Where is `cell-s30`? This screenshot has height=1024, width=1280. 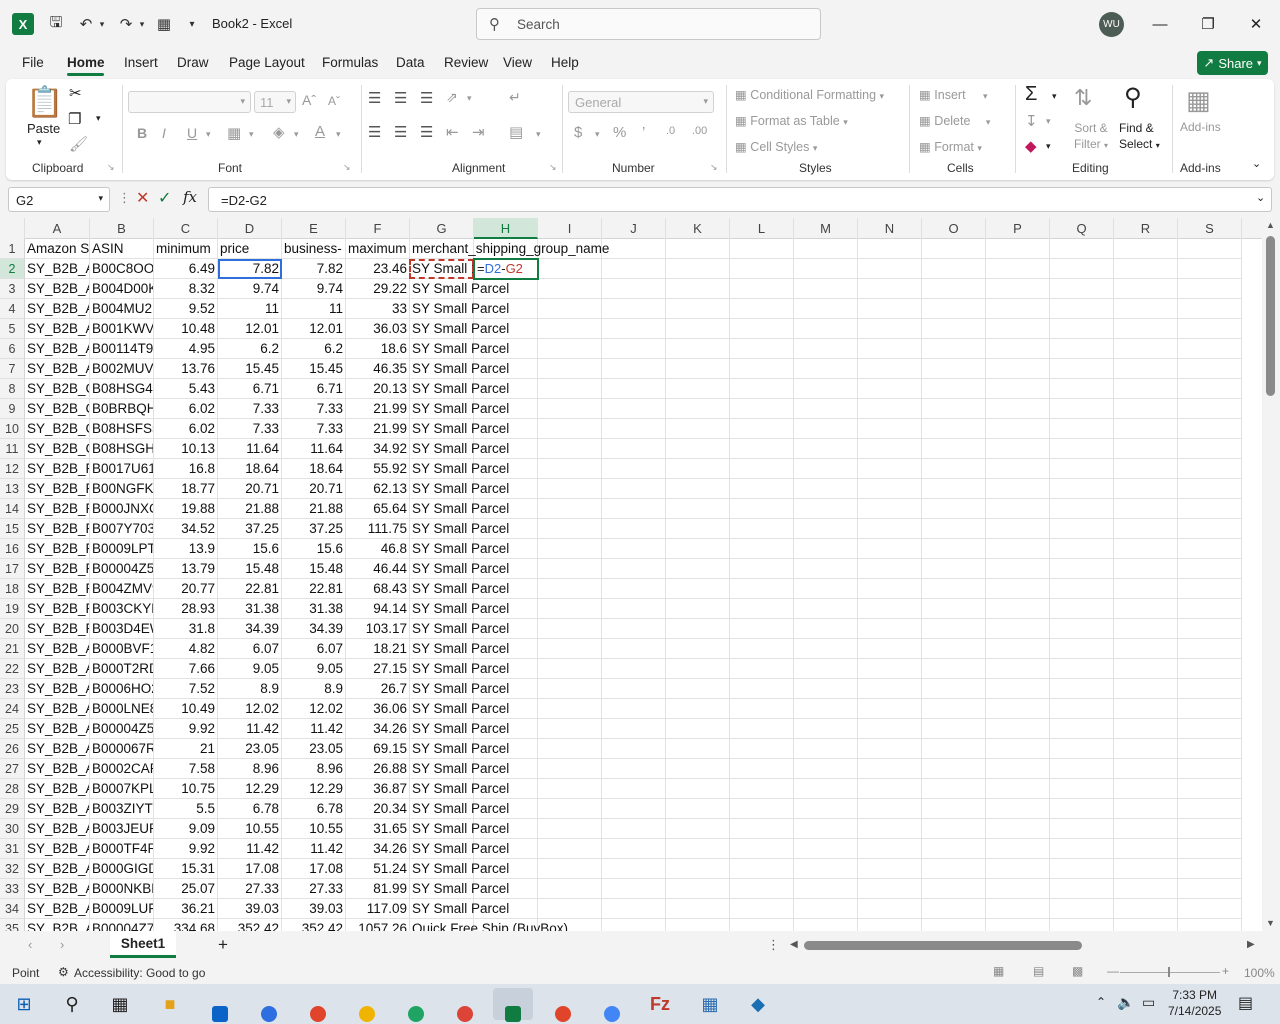 cell-s30 is located at coordinates (1210, 829).